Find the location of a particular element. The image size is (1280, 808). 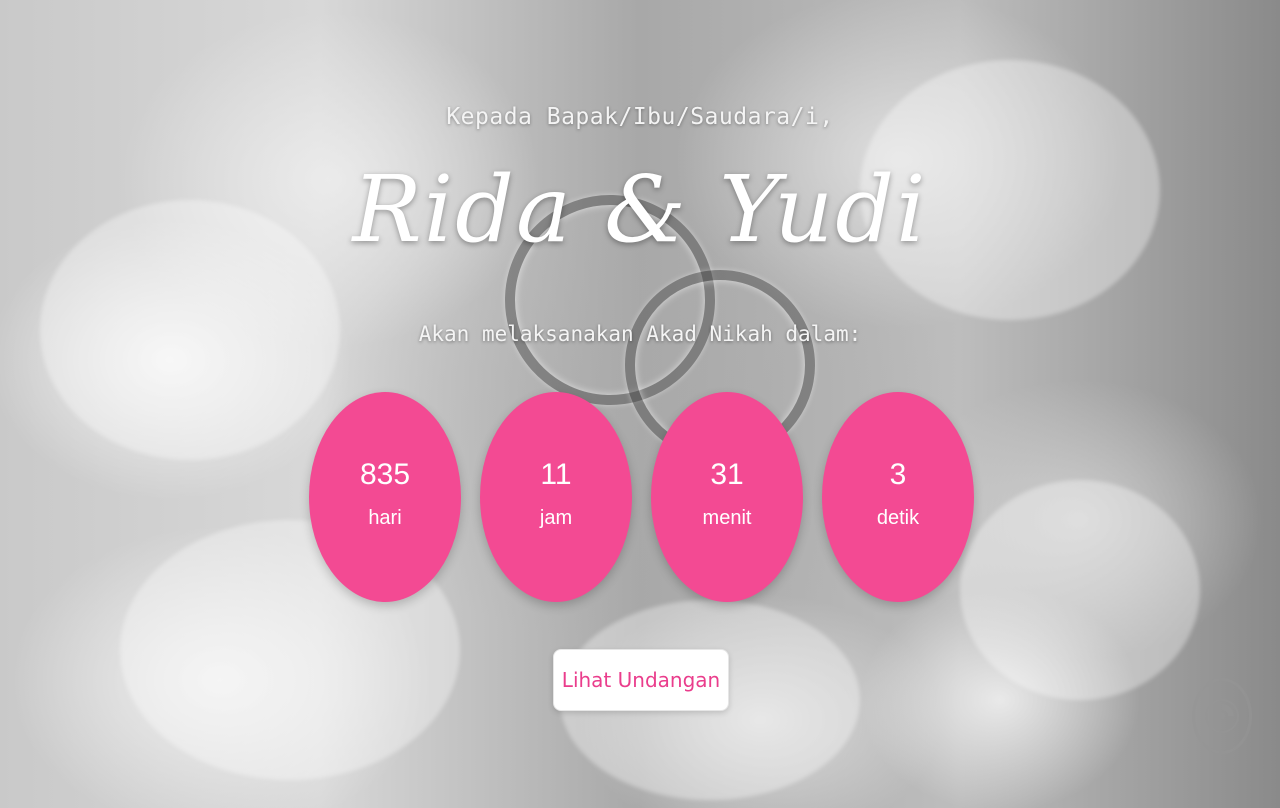

countdown-seconds: 3 detik is located at coordinates (898, 497).